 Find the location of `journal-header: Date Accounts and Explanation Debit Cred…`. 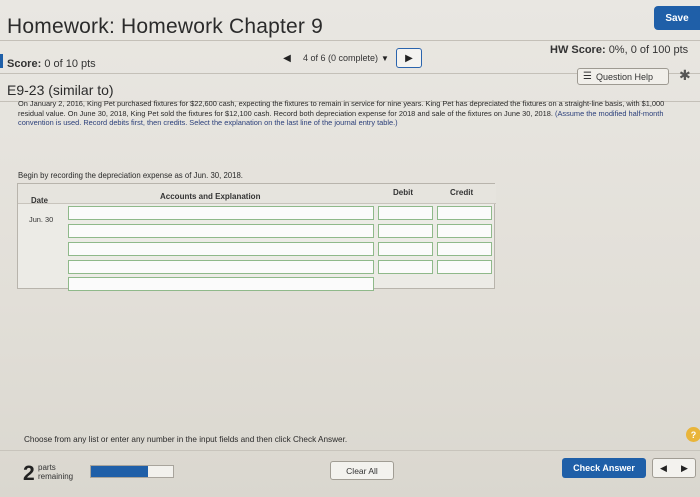

journal-header: Date Accounts and Explanation Debit Cred… is located at coordinates (257, 194).